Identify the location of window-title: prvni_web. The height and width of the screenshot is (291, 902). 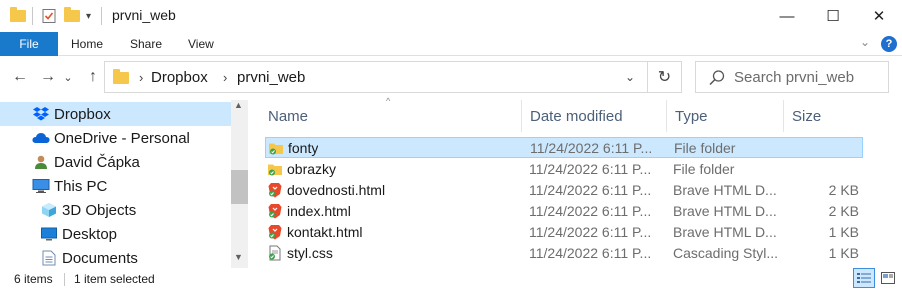
(144, 15).